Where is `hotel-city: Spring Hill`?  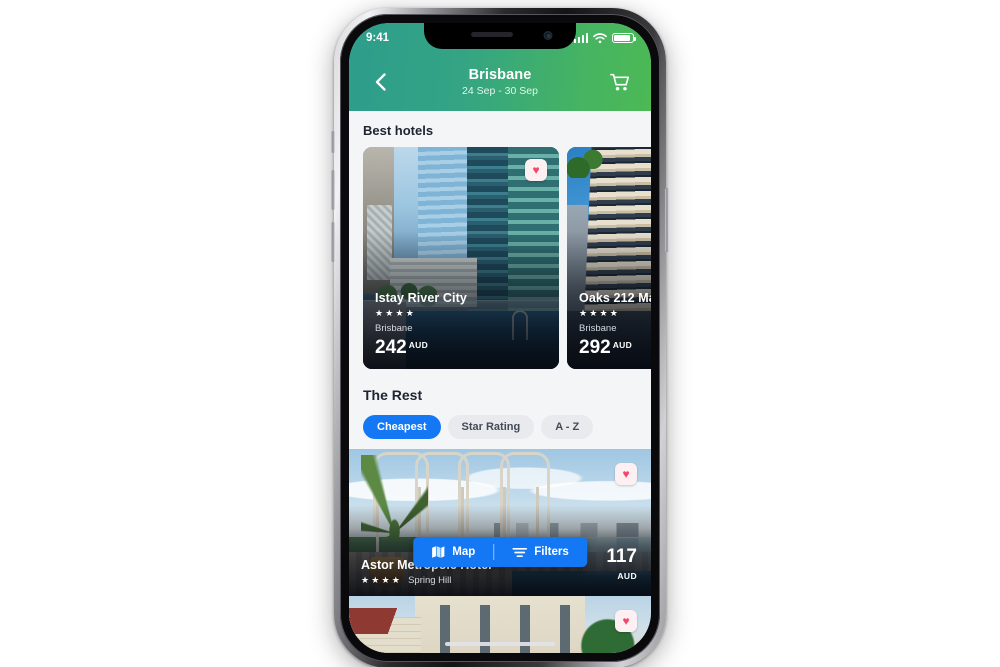 hotel-city: Spring Hill is located at coordinates (430, 580).